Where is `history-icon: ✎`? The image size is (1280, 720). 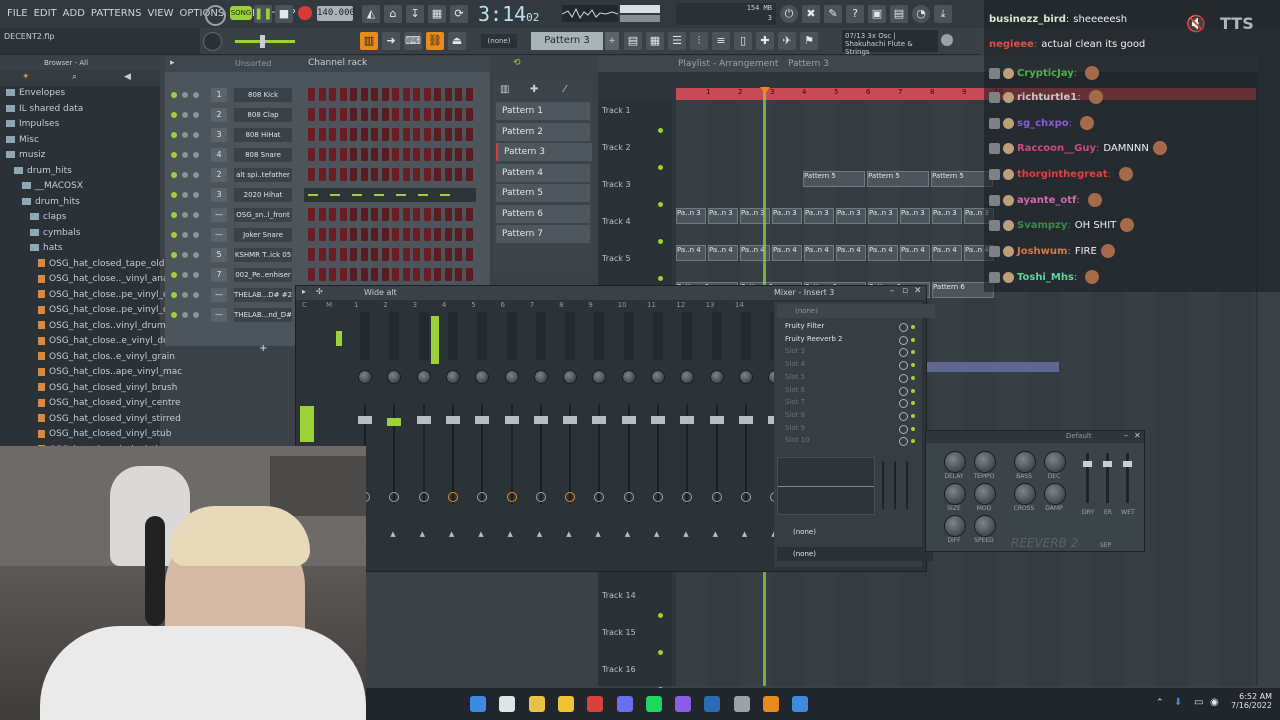 history-icon: ✎ is located at coordinates (833, 14).